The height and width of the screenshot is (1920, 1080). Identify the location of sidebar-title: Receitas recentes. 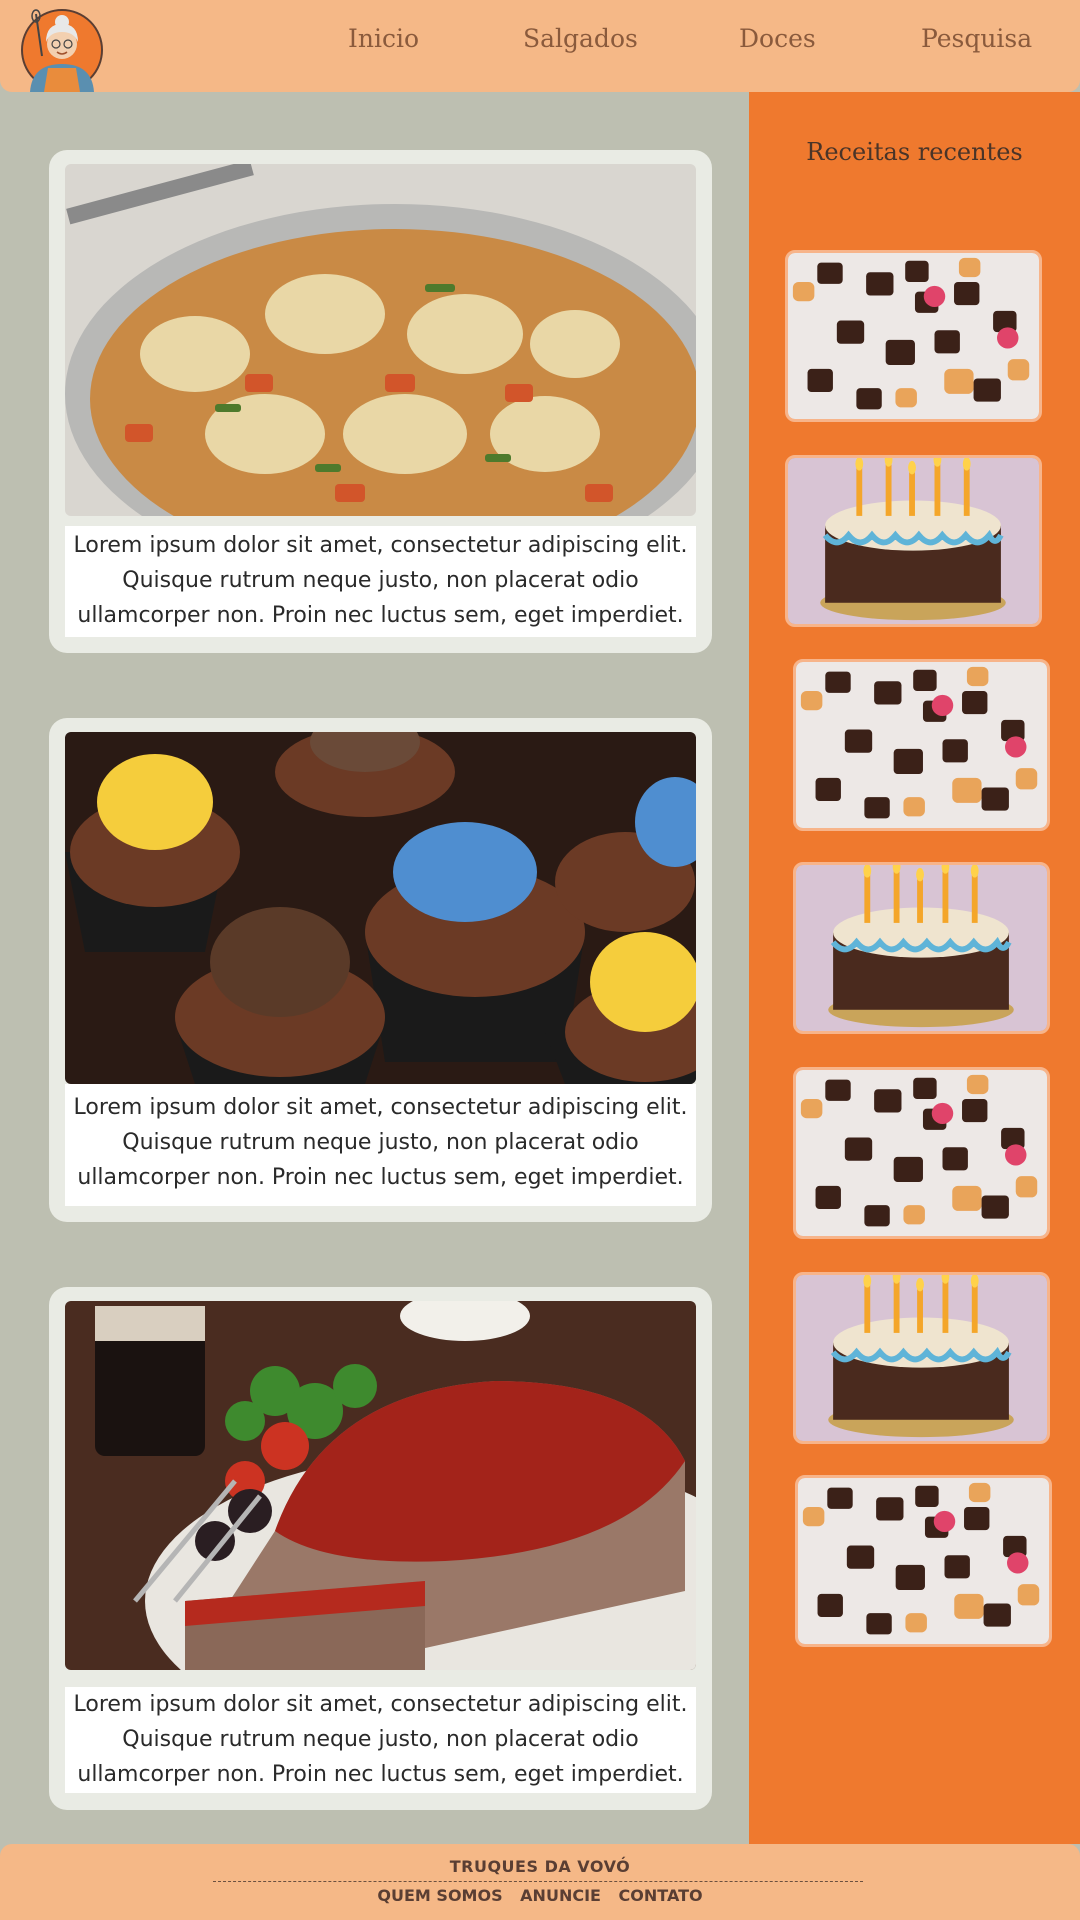
(914, 152).